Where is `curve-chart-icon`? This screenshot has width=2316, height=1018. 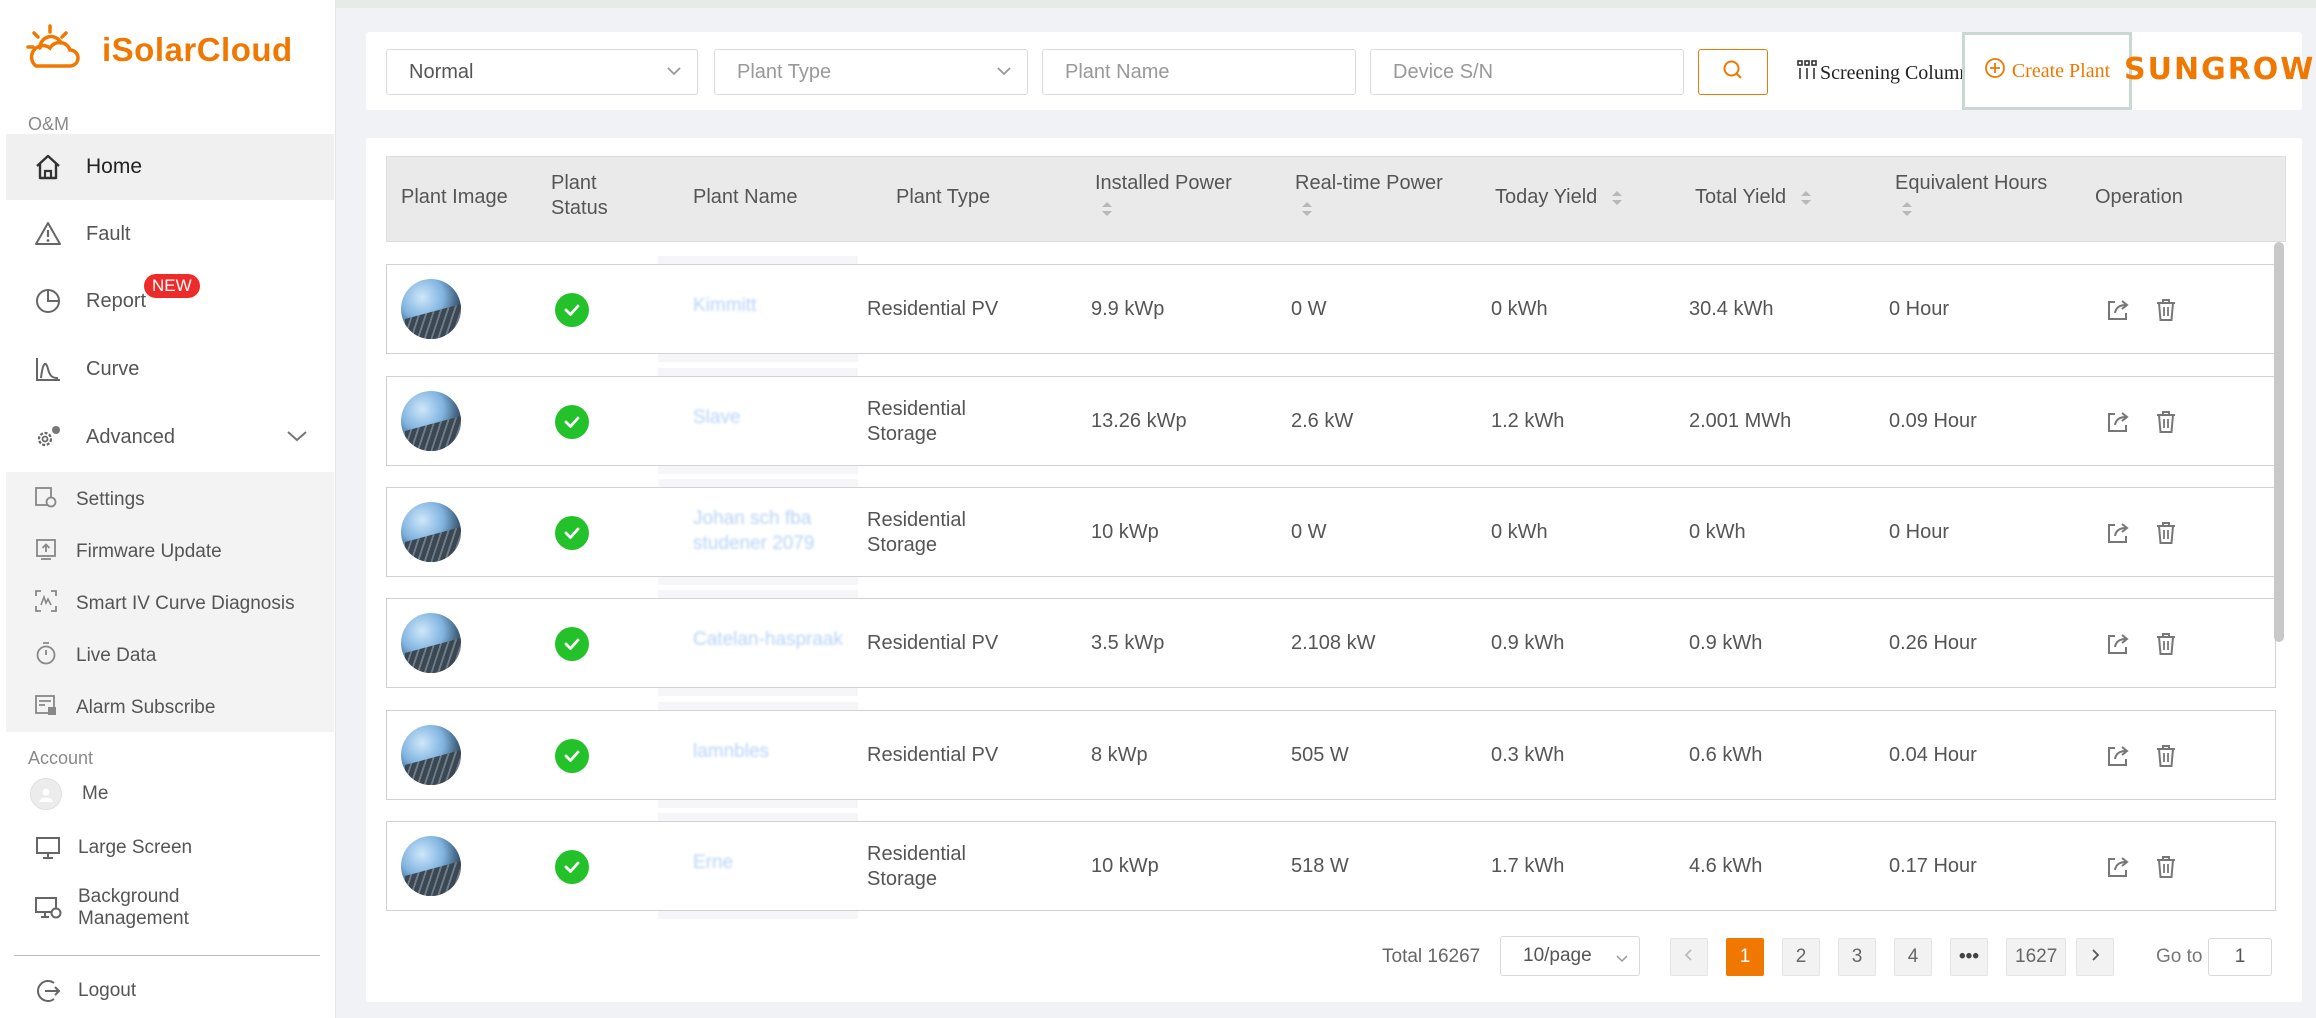
curve-chart-icon is located at coordinates (48, 369).